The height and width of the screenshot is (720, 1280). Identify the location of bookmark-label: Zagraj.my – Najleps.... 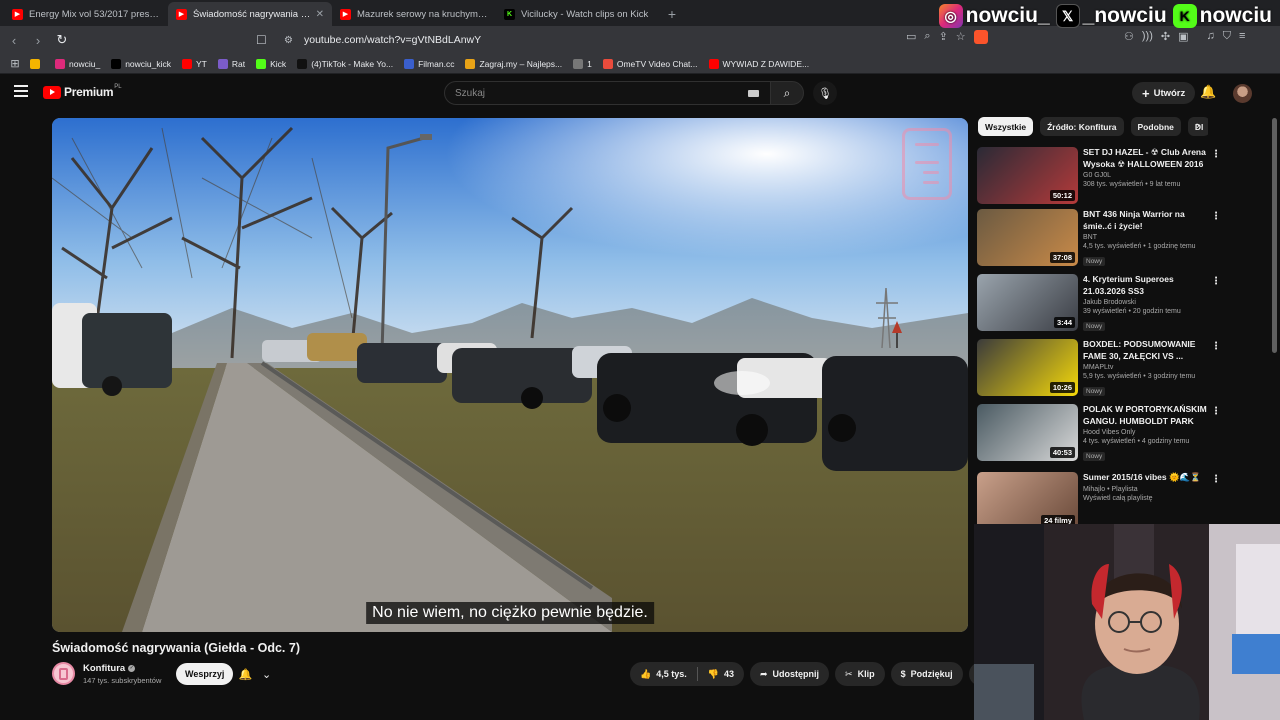
(521, 63).